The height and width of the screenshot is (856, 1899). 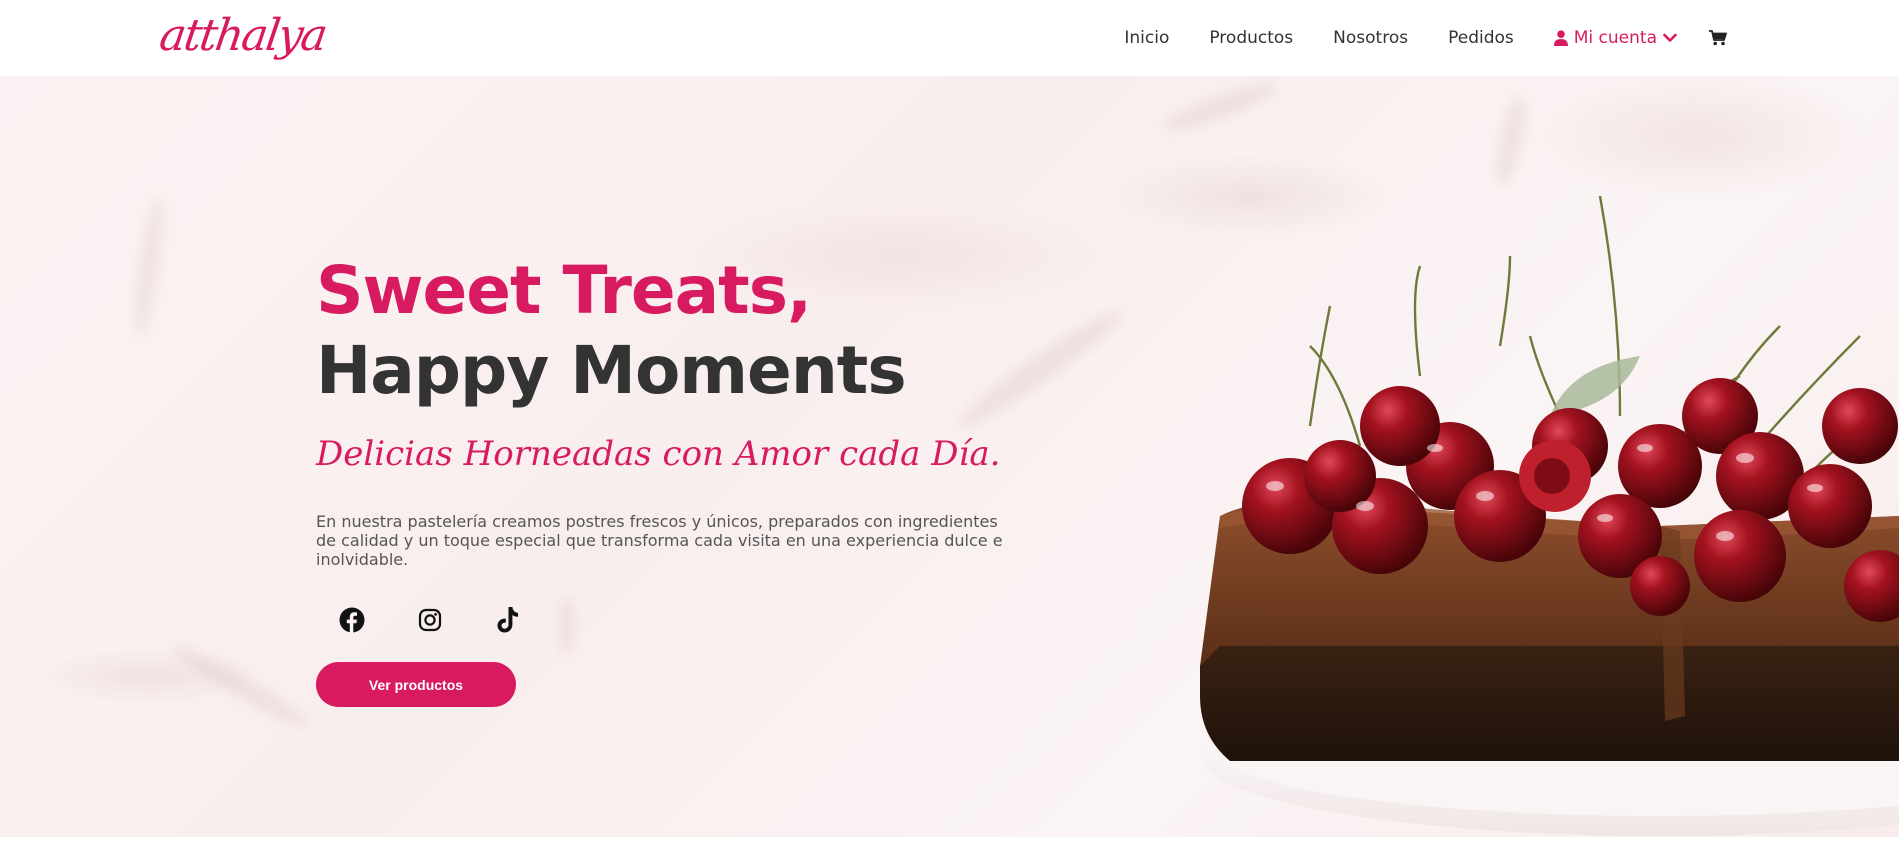 I want to click on view-products-button: Ver productos, so click(x=416, y=684).